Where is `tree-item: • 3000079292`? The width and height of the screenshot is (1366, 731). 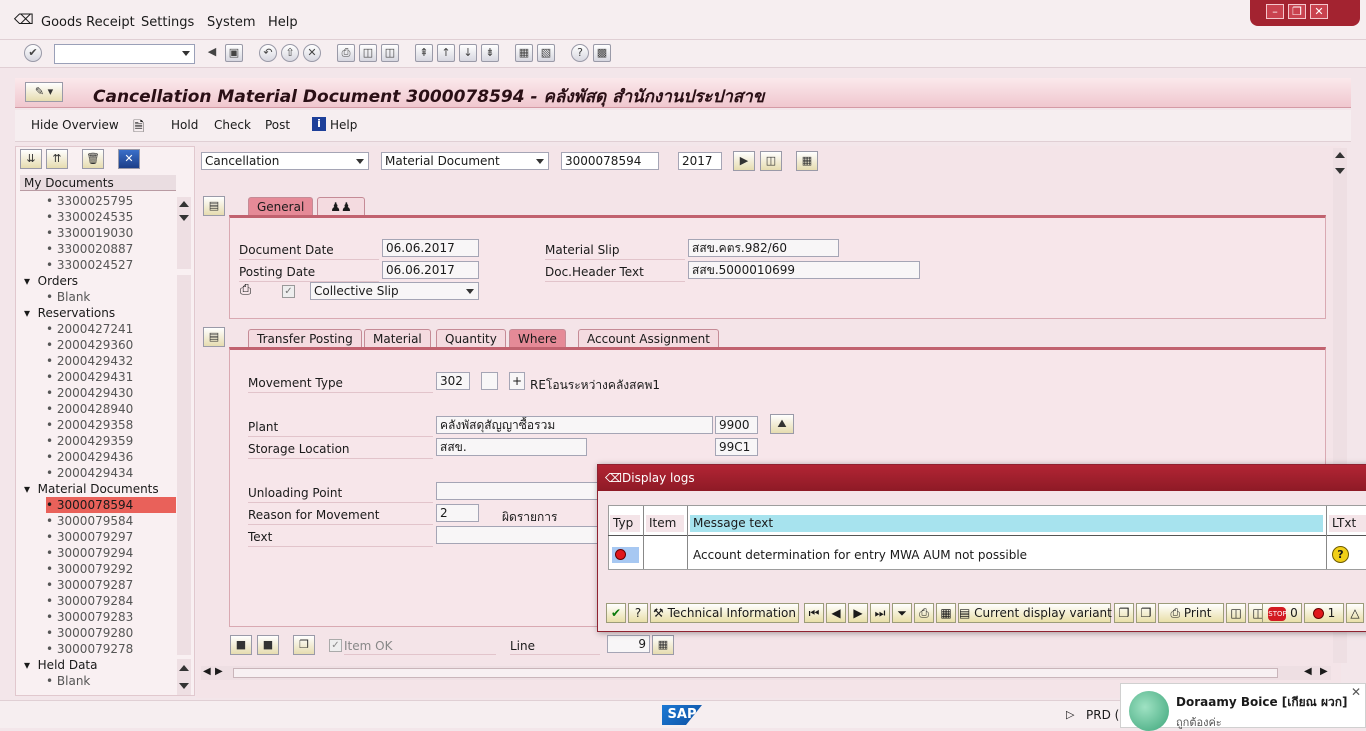
tree-item: • 3000079292 is located at coordinates (89, 569).